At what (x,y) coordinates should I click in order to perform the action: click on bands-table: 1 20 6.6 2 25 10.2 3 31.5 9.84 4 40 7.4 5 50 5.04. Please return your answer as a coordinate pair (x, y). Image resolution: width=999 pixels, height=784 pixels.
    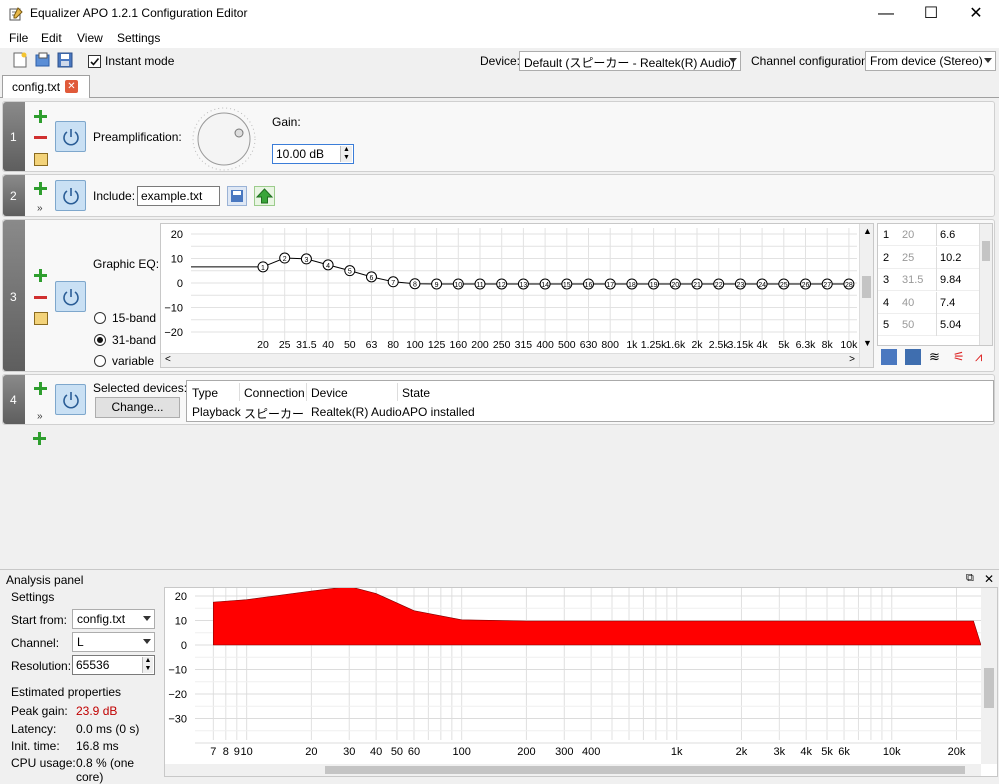
    Looking at the image, I should click on (935, 284).